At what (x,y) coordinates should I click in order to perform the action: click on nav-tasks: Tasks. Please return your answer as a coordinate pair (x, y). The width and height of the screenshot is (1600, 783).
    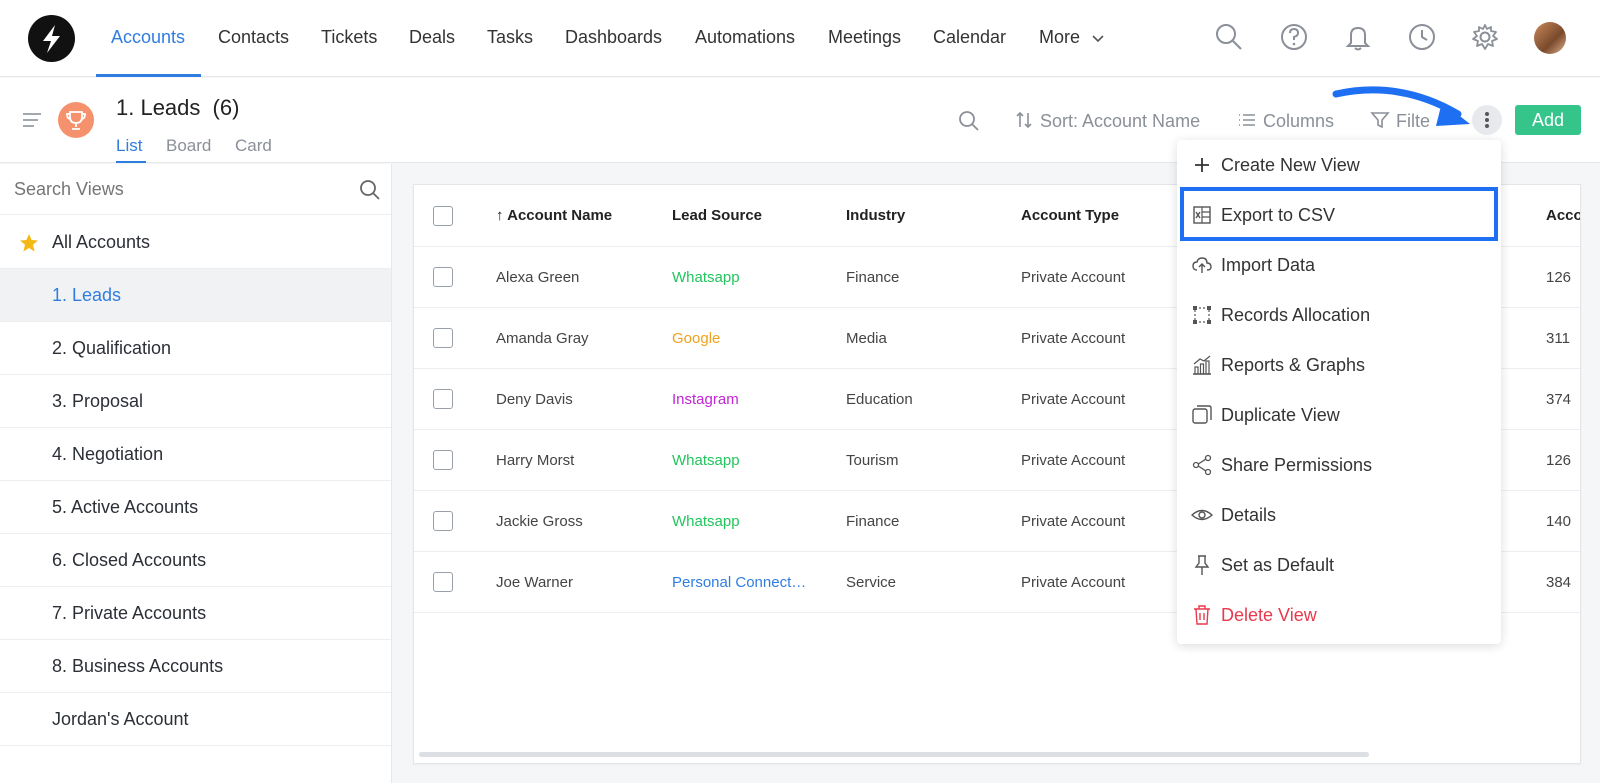
    Looking at the image, I should click on (510, 37).